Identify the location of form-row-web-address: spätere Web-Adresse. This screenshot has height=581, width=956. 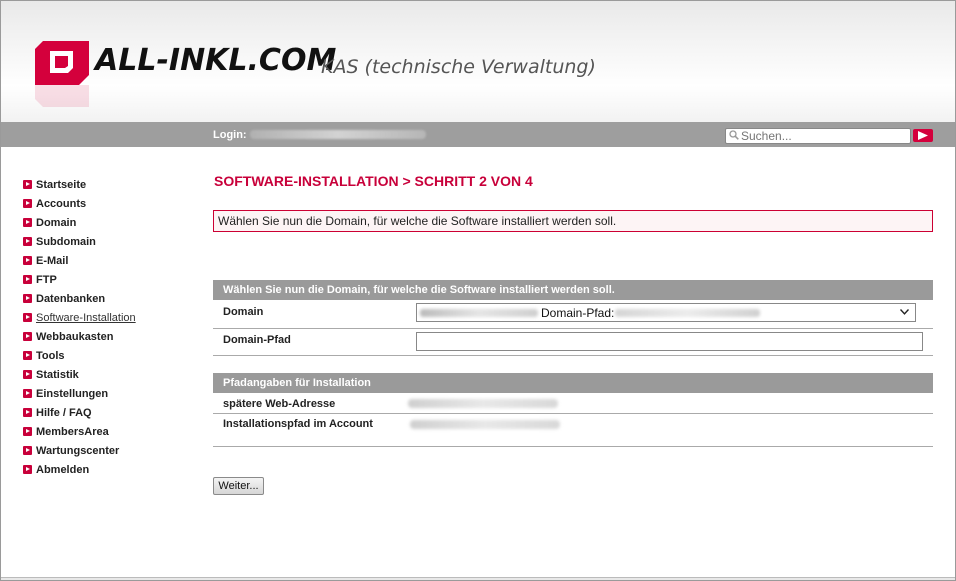
(573, 403).